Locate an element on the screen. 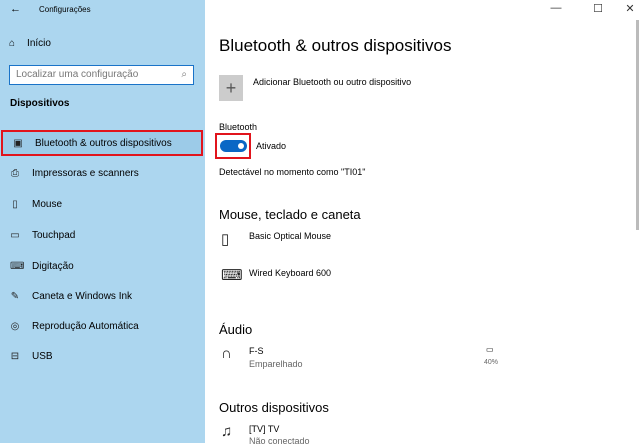 The height and width of the screenshot is (446, 640). touchpad-icon: ▭ is located at coordinates (15, 235).